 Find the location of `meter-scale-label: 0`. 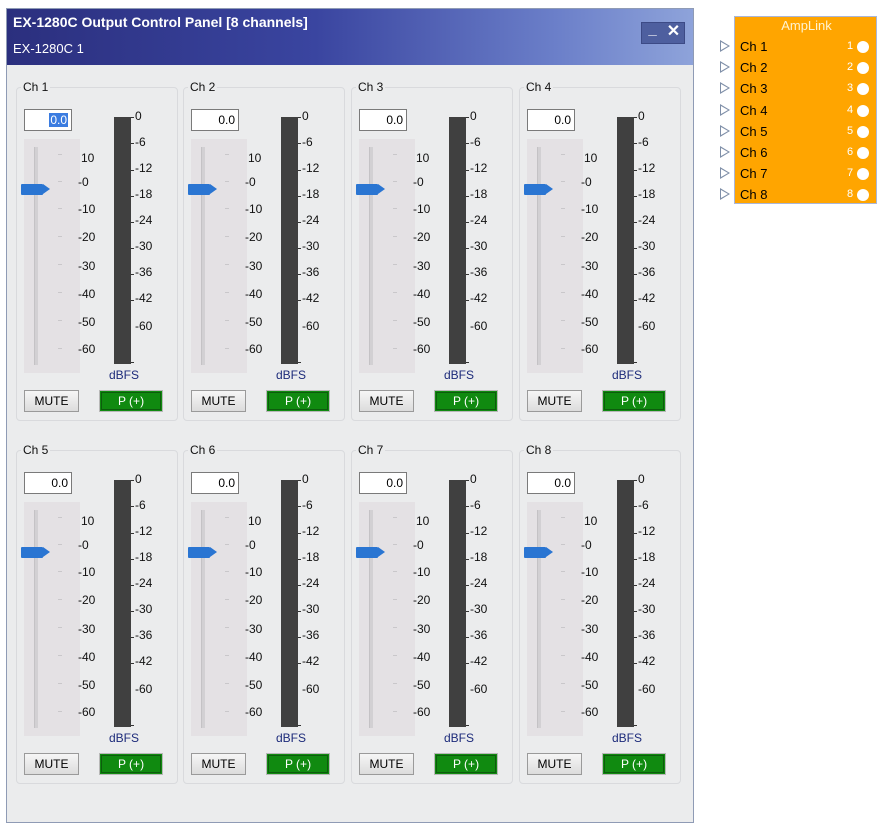

meter-scale-label: 0 is located at coordinates (473, 116).